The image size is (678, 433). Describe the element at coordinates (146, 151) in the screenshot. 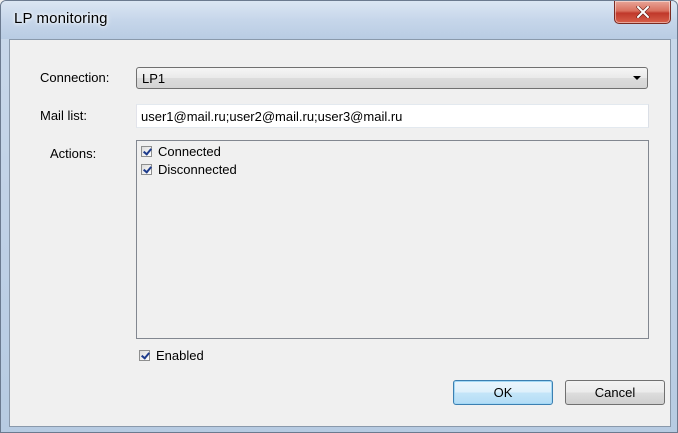

I see `connected-checkbox` at that location.